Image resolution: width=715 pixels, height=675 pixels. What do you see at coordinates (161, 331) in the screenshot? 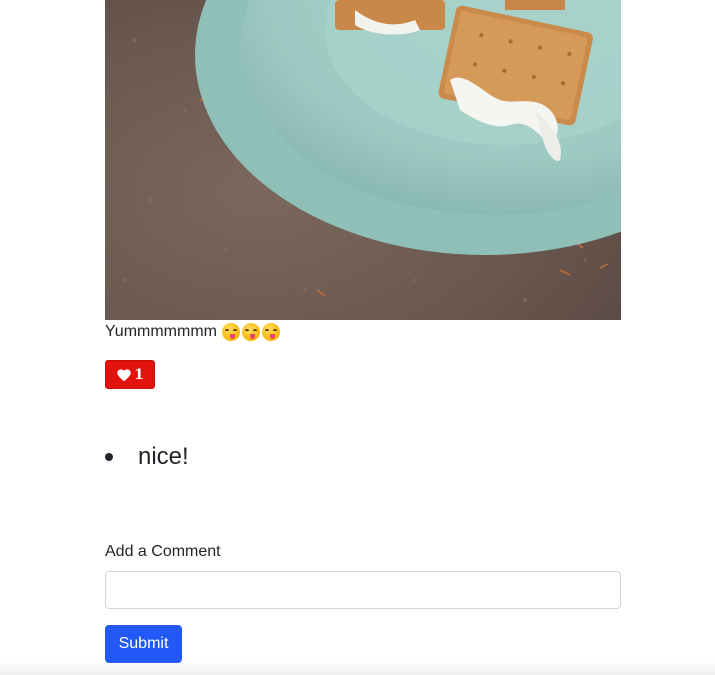
I see `caption-text: Yummmmmmm` at bounding box center [161, 331].